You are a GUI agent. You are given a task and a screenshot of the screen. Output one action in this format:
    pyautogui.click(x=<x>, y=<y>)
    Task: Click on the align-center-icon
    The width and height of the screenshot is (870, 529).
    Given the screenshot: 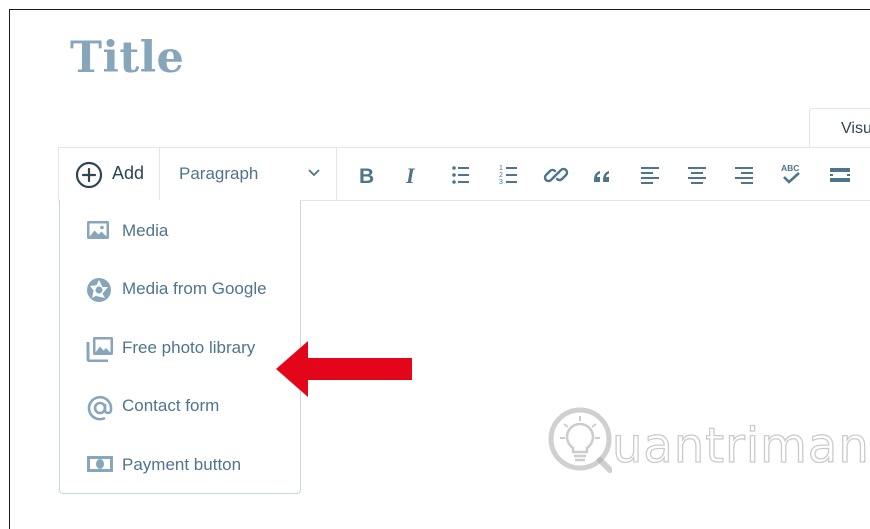 What is the action you would take?
    pyautogui.click(x=697, y=175)
    